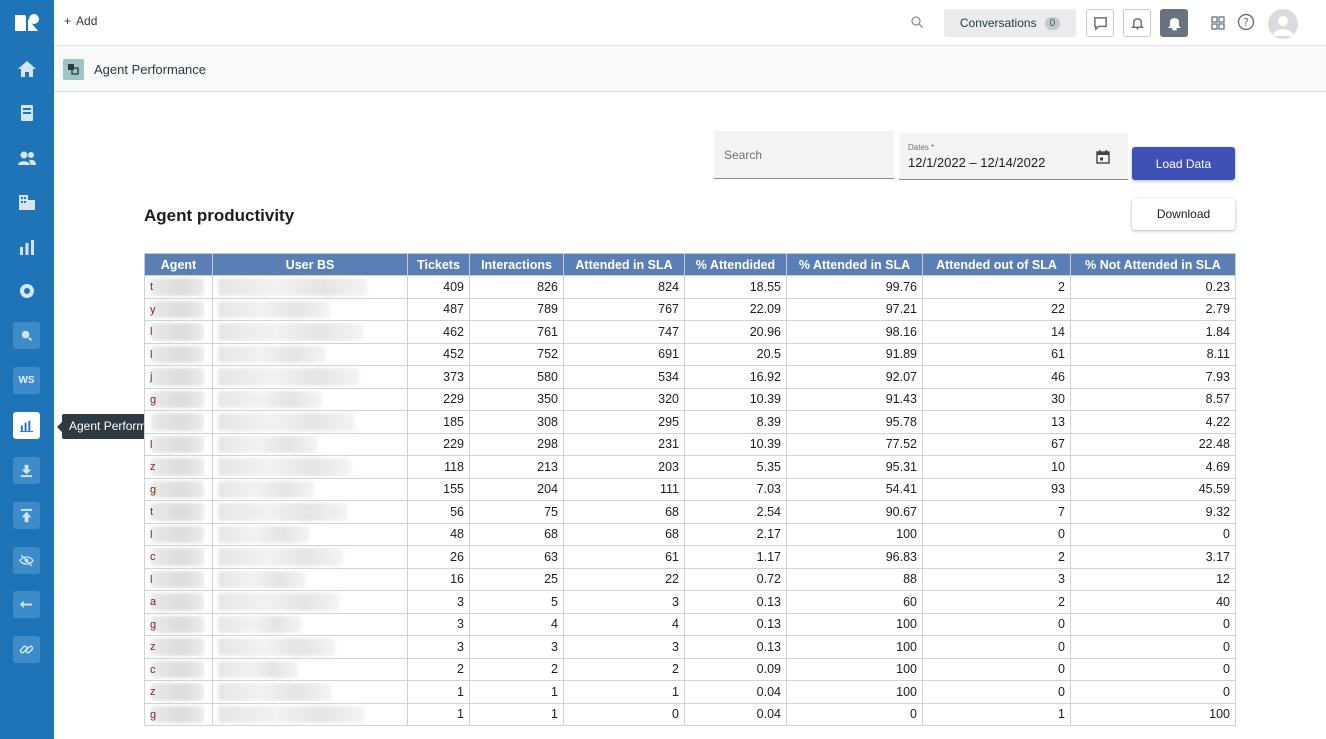  I want to click on interactions-cell: 308, so click(516, 422).